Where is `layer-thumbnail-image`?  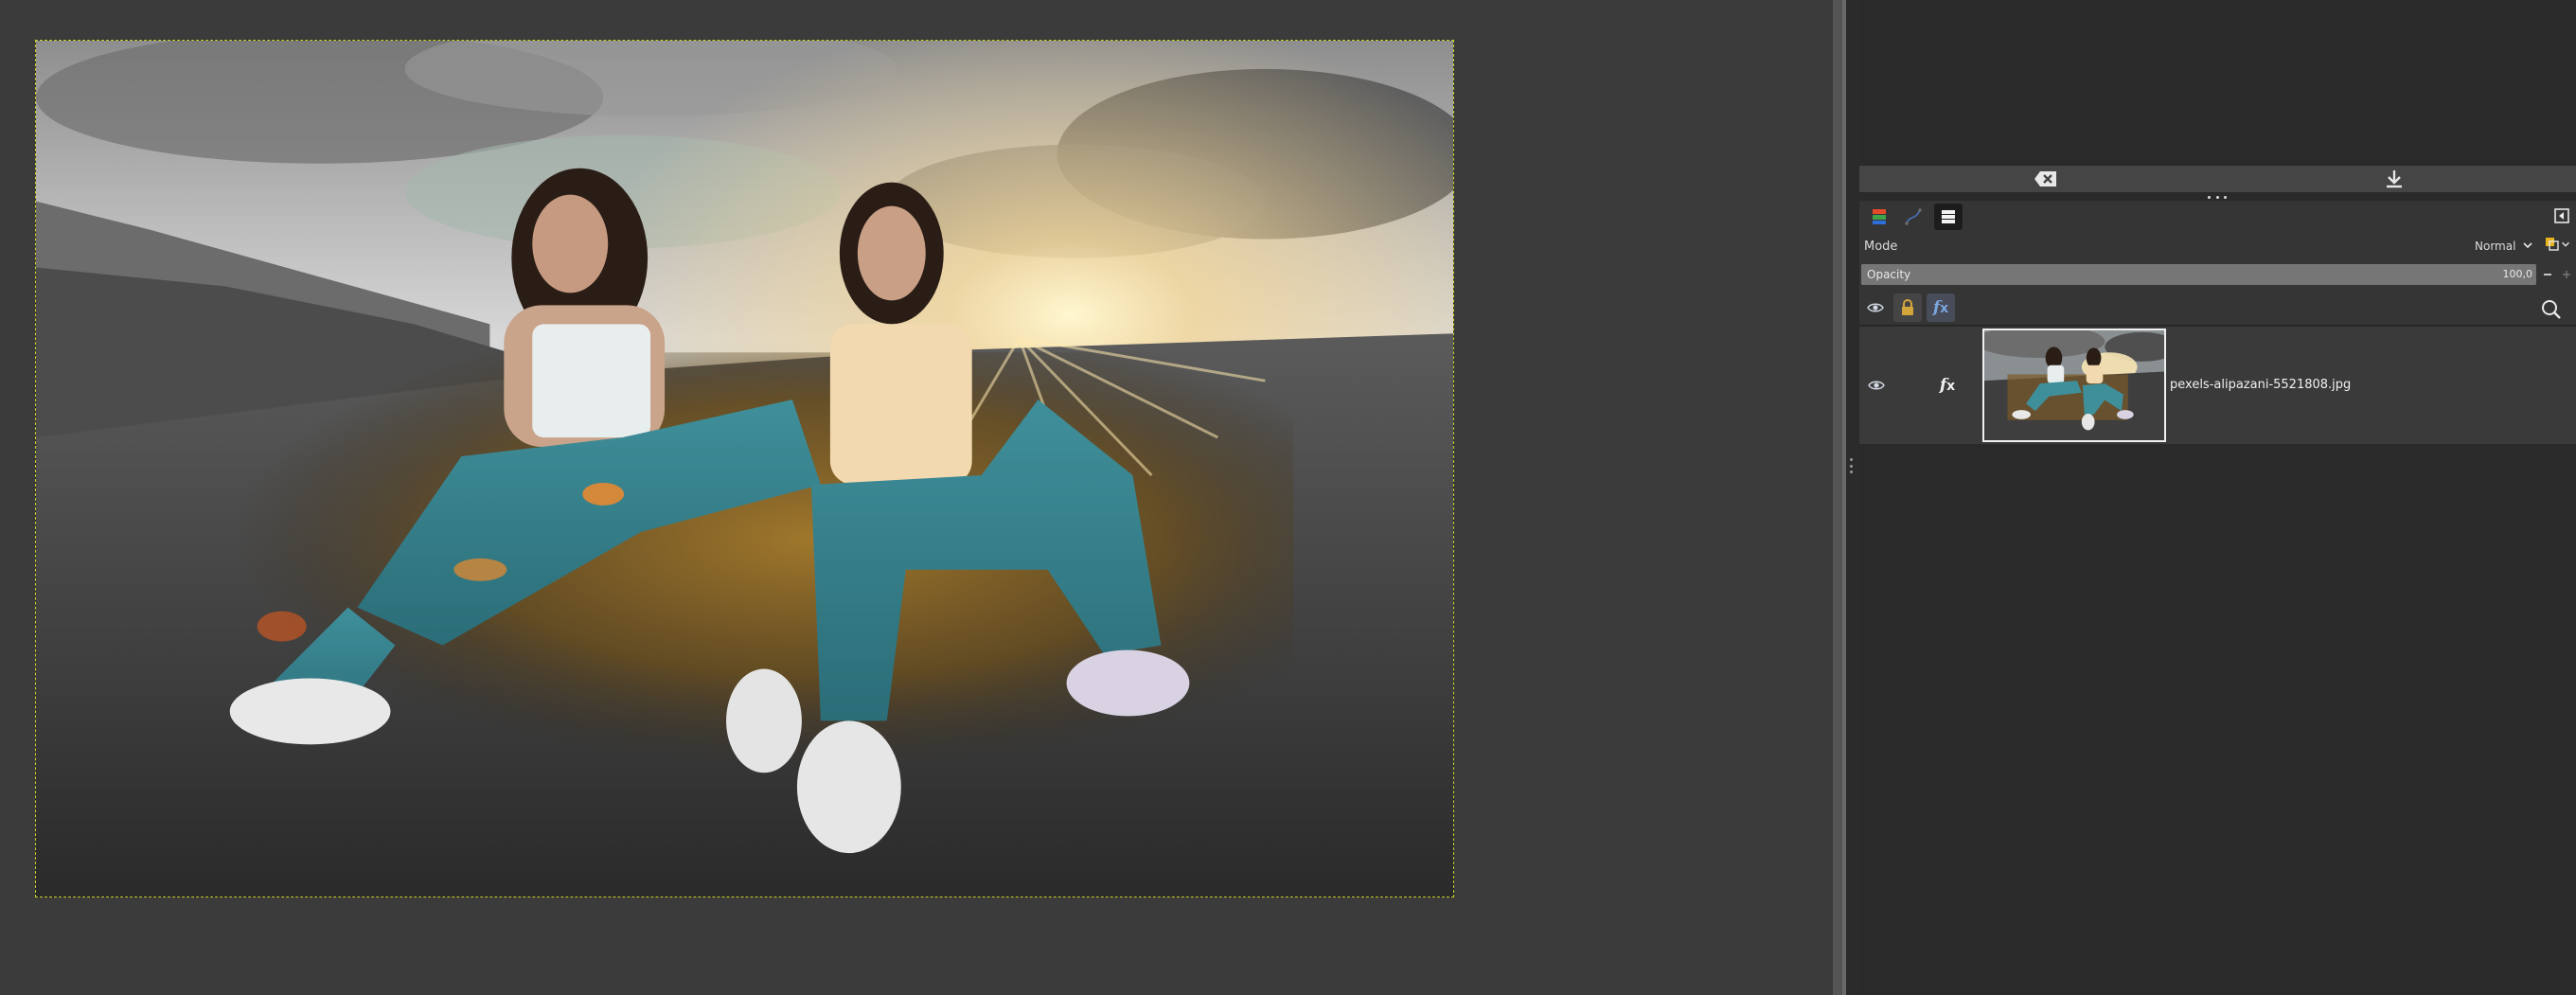 layer-thumbnail-image is located at coordinates (2074, 385).